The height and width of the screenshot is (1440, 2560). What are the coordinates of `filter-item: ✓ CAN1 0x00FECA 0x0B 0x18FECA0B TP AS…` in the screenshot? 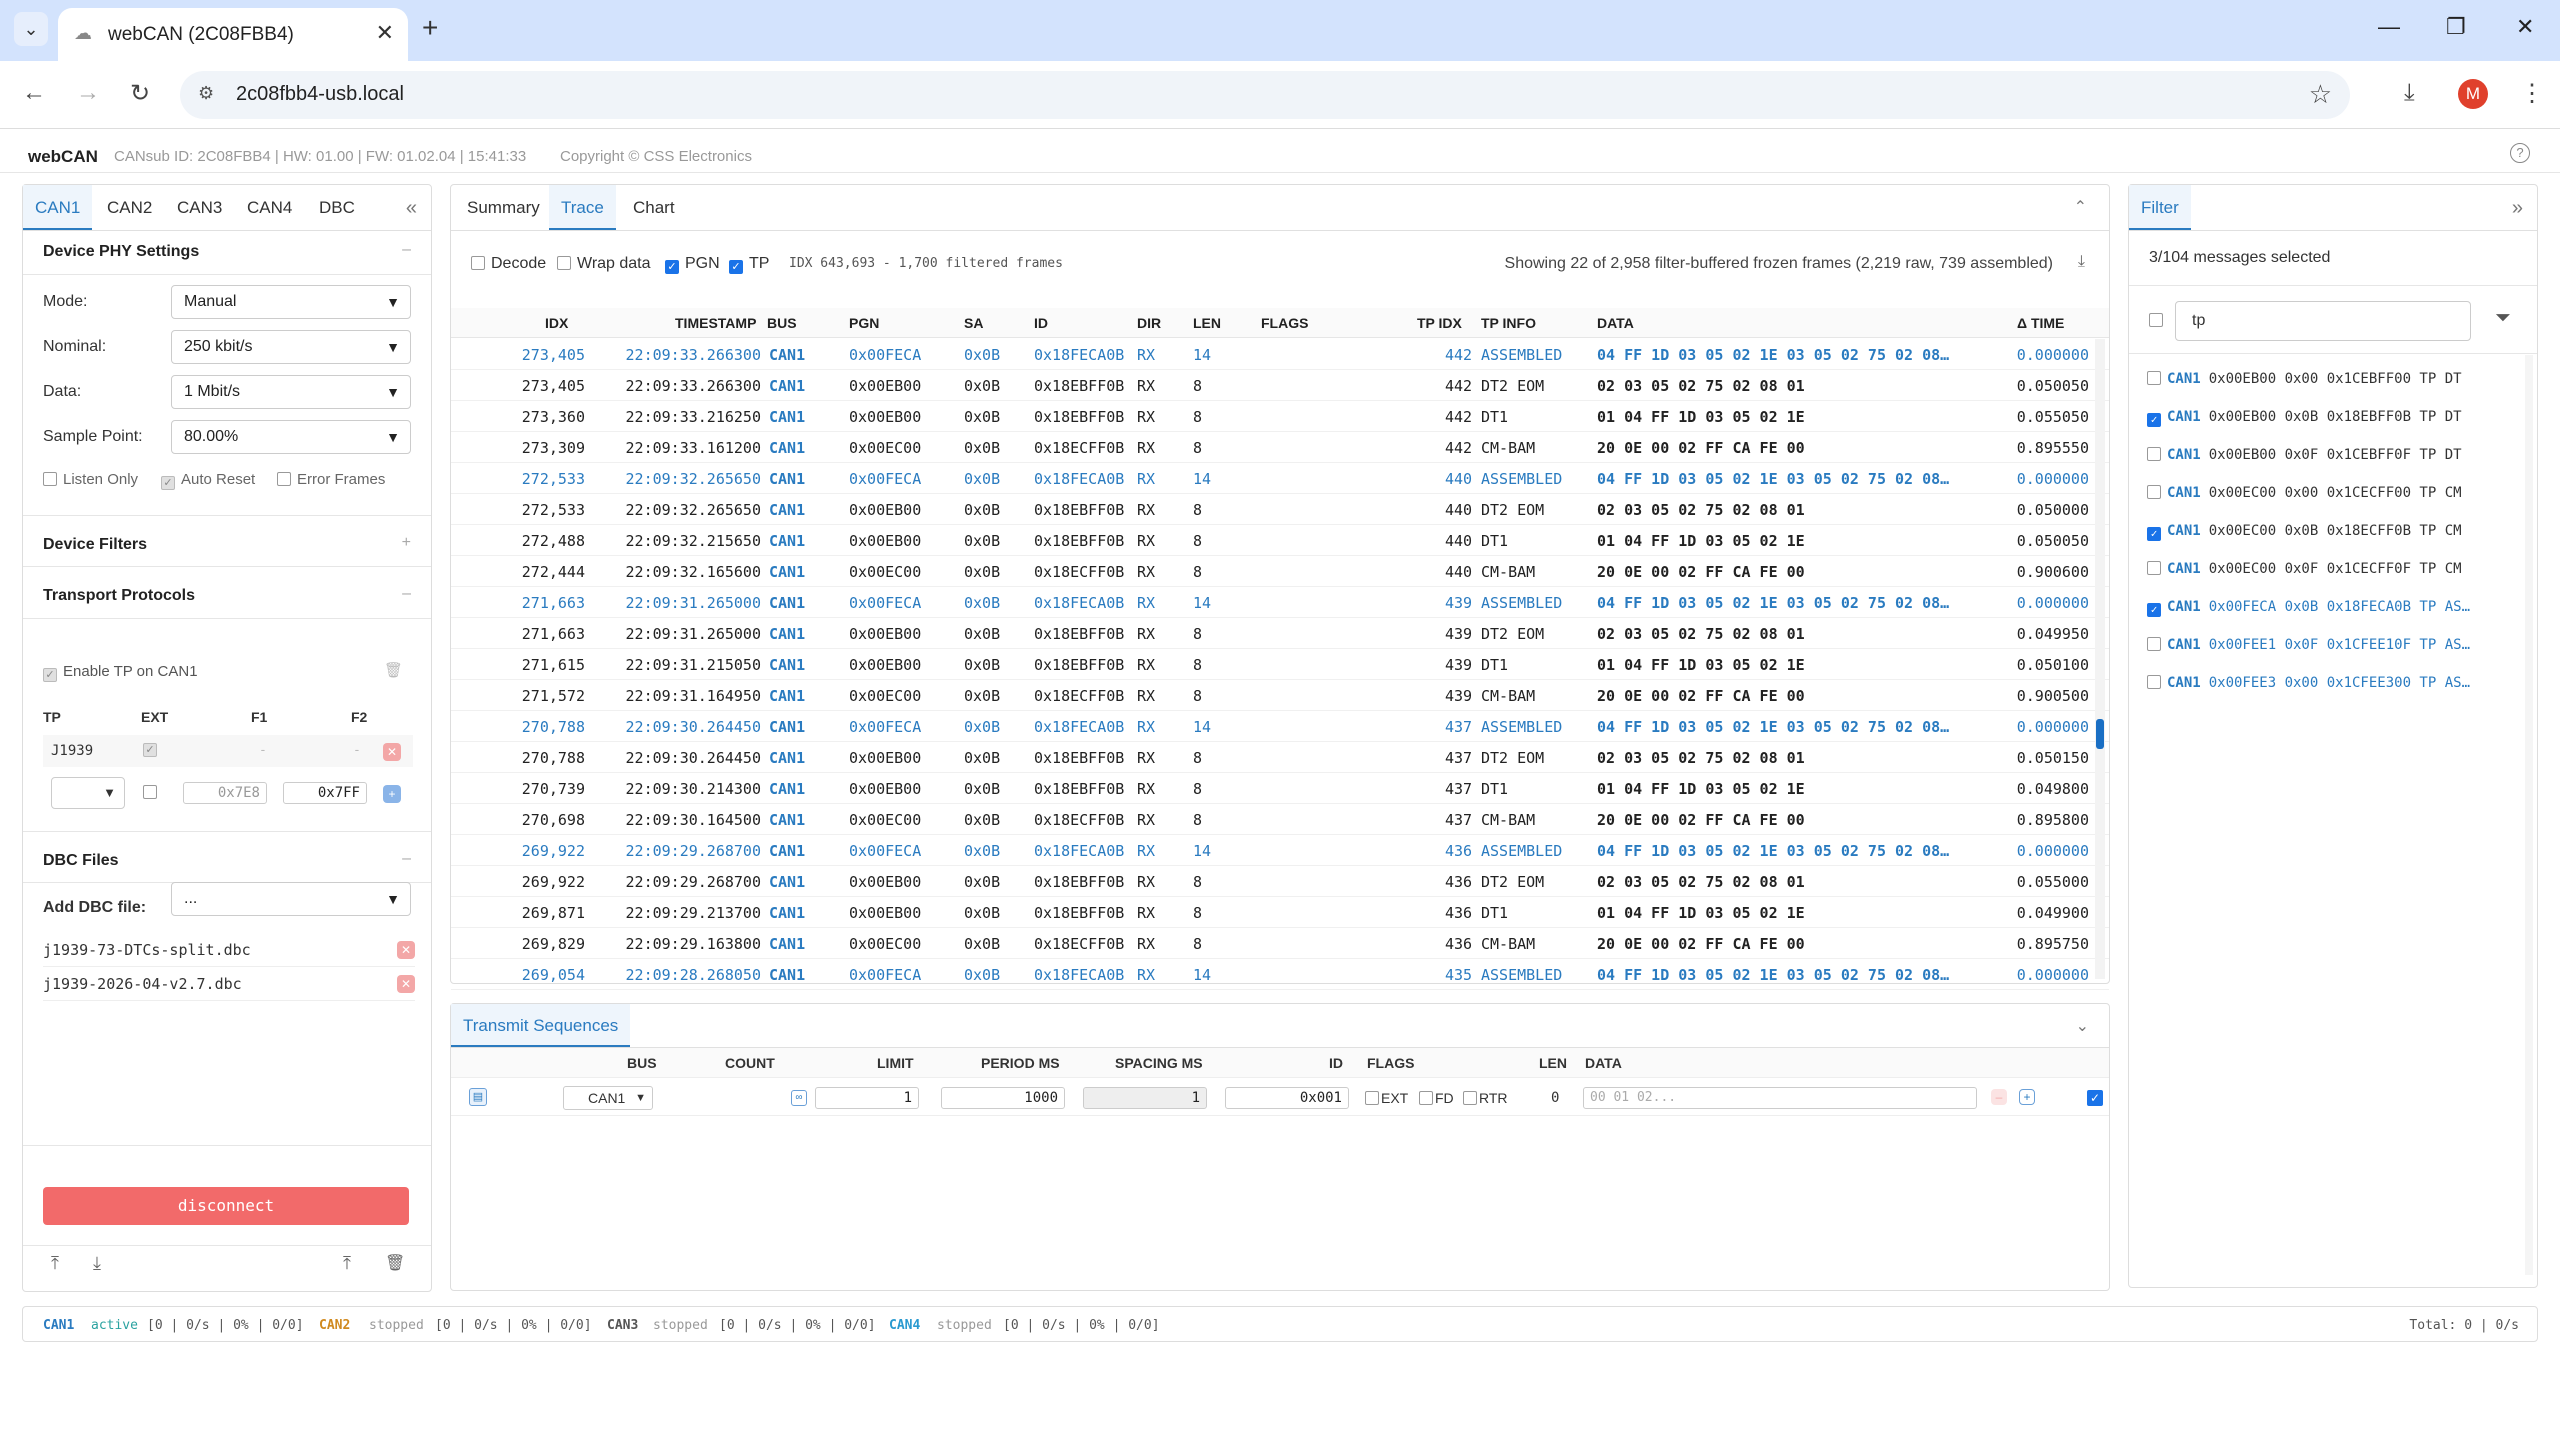 It's located at (2308, 608).